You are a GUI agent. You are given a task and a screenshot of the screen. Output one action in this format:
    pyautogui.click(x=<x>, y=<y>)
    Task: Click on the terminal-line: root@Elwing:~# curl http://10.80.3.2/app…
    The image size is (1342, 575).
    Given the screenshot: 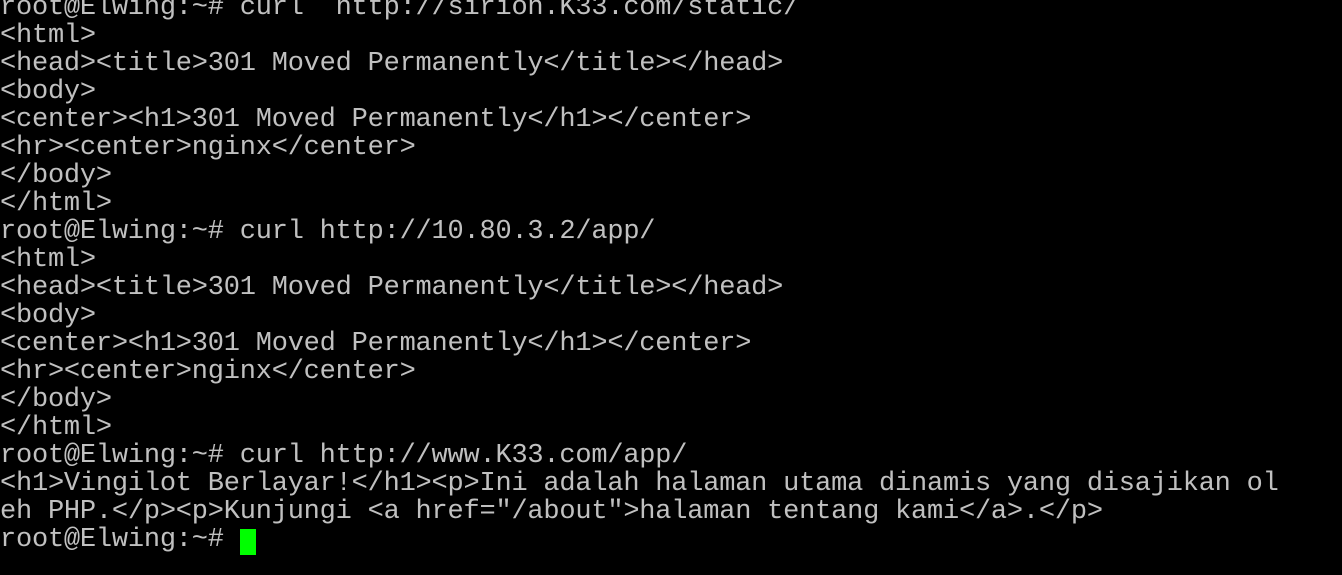 What is the action you would take?
    pyautogui.click(x=328, y=232)
    